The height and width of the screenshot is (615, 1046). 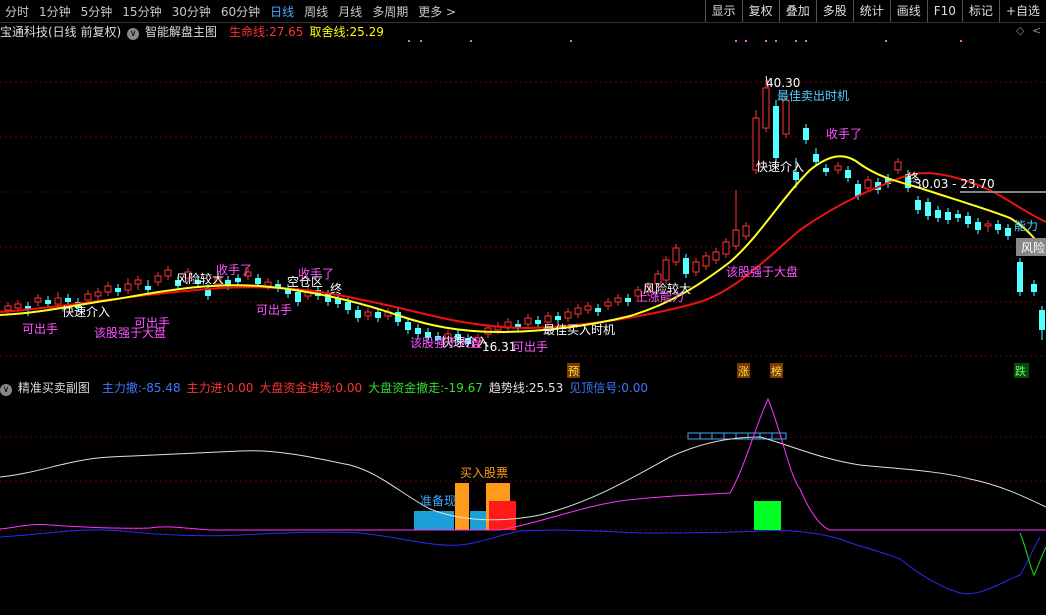 What do you see at coordinates (55, 11) in the screenshot?
I see `period-tab-1min: 1分钟` at bounding box center [55, 11].